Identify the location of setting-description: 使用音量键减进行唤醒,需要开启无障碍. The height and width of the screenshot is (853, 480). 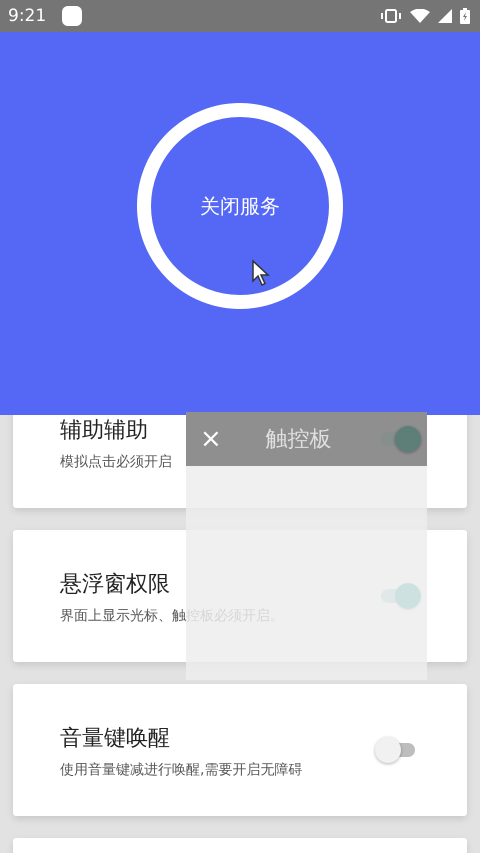
(181, 770).